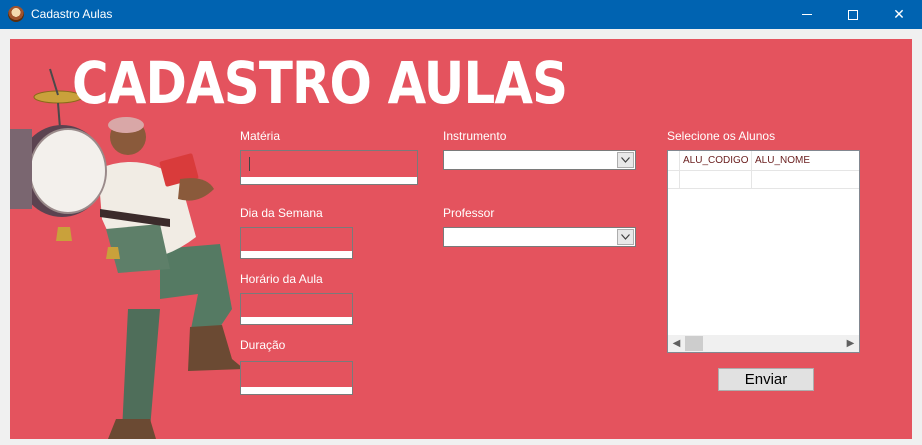  I want to click on professor-dropdown-button, so click(625, 237).